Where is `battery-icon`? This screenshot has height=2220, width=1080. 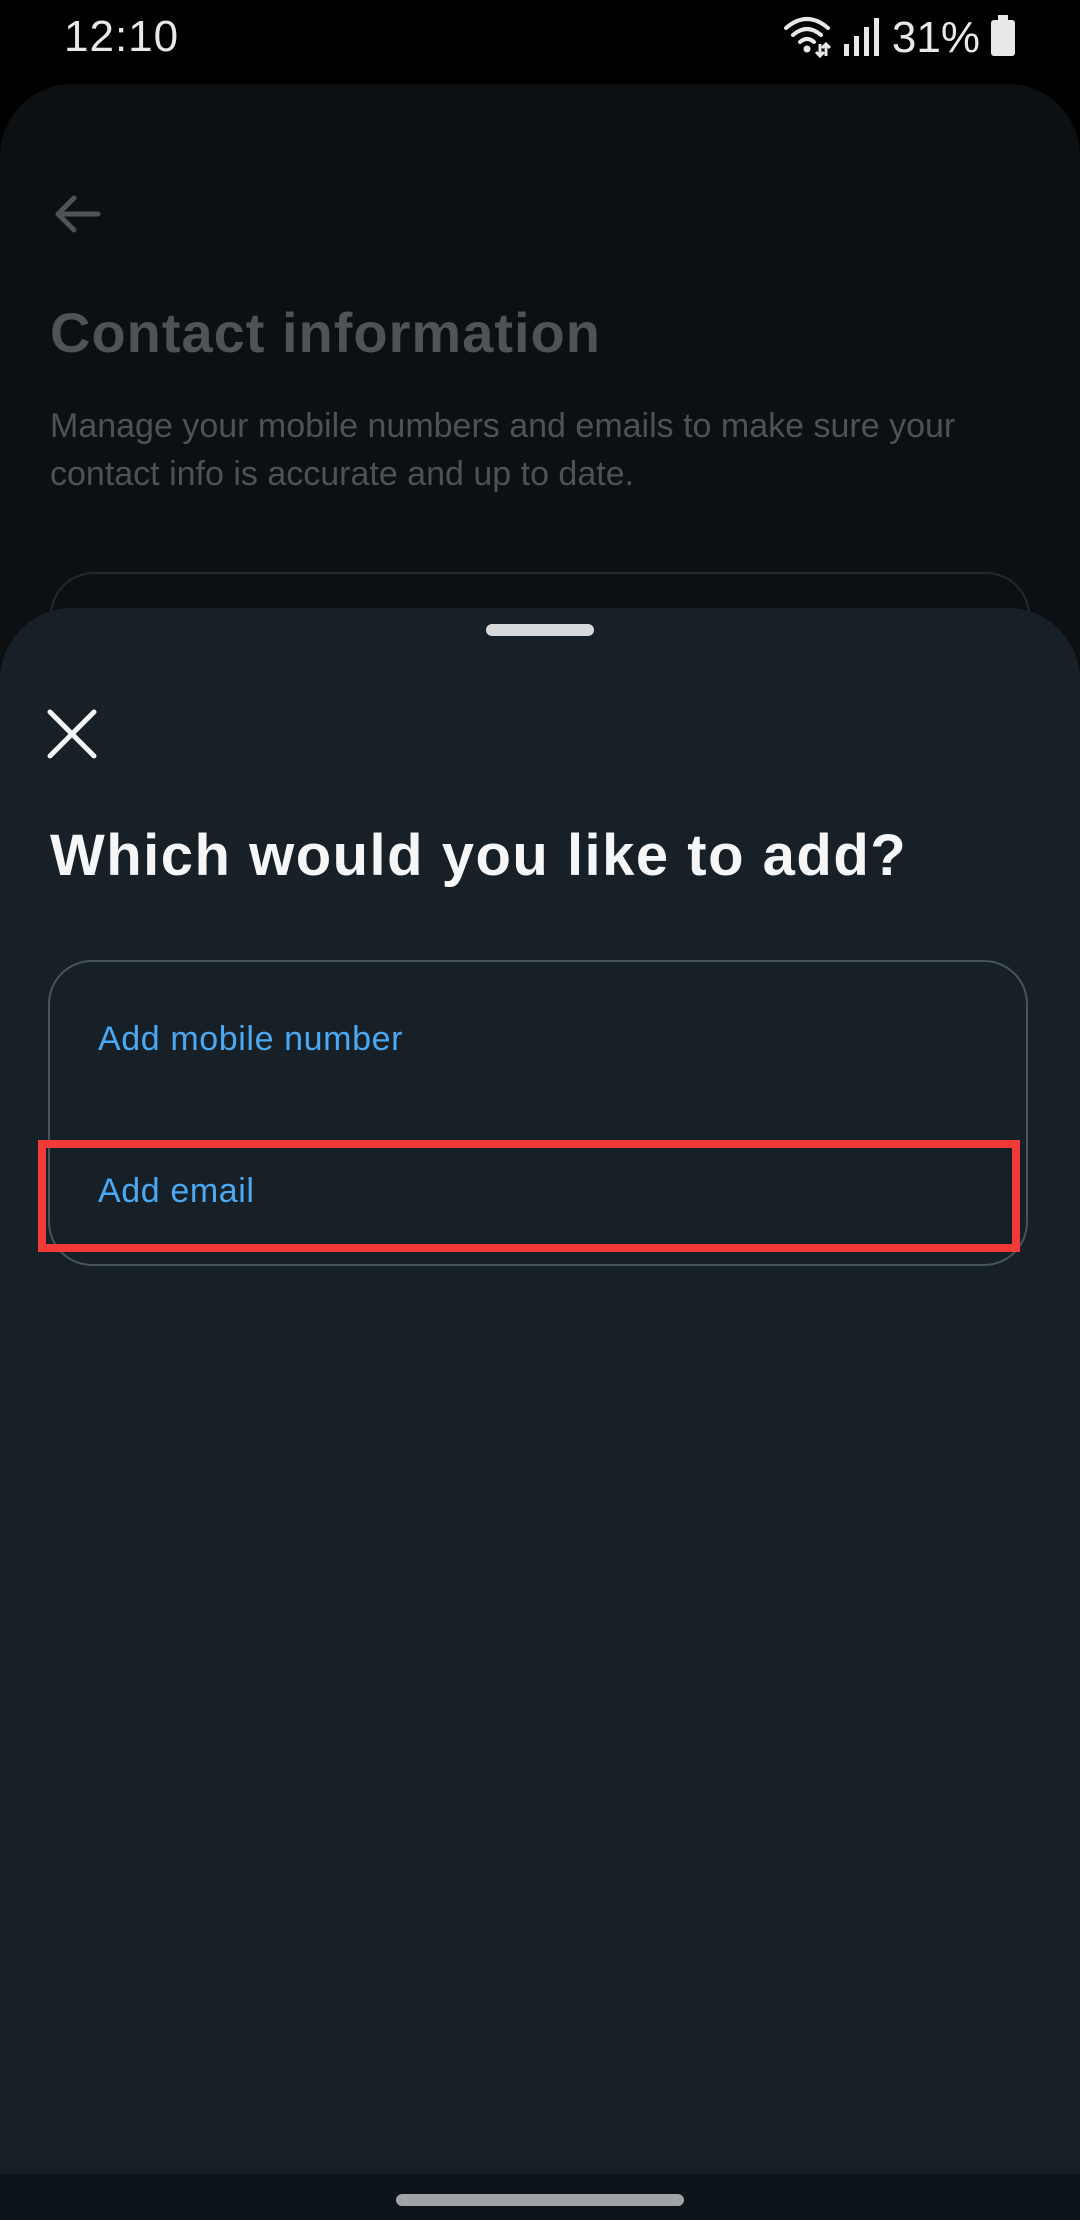 battery-icon is located at coordinates (1003, 38).